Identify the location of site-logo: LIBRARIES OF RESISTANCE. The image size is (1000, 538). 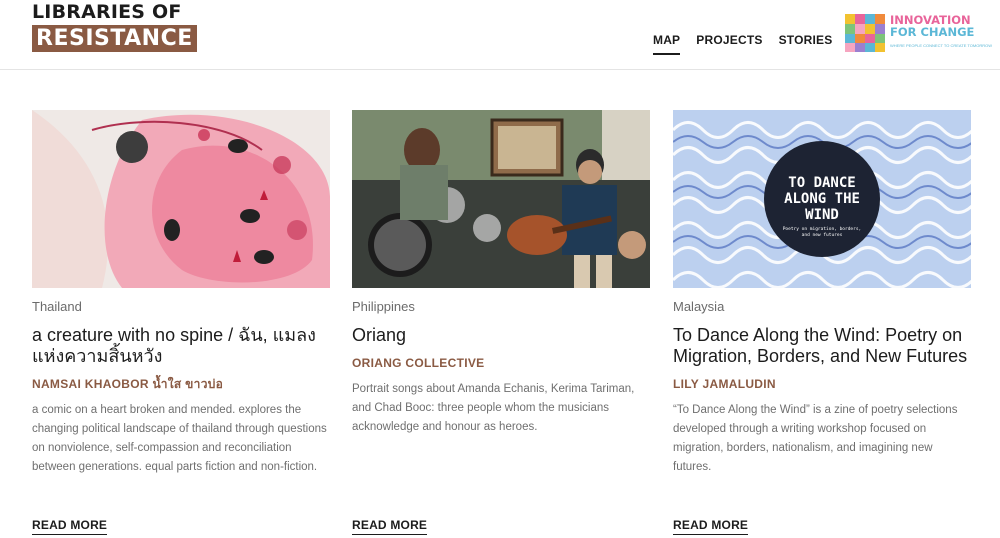
(114, 26).